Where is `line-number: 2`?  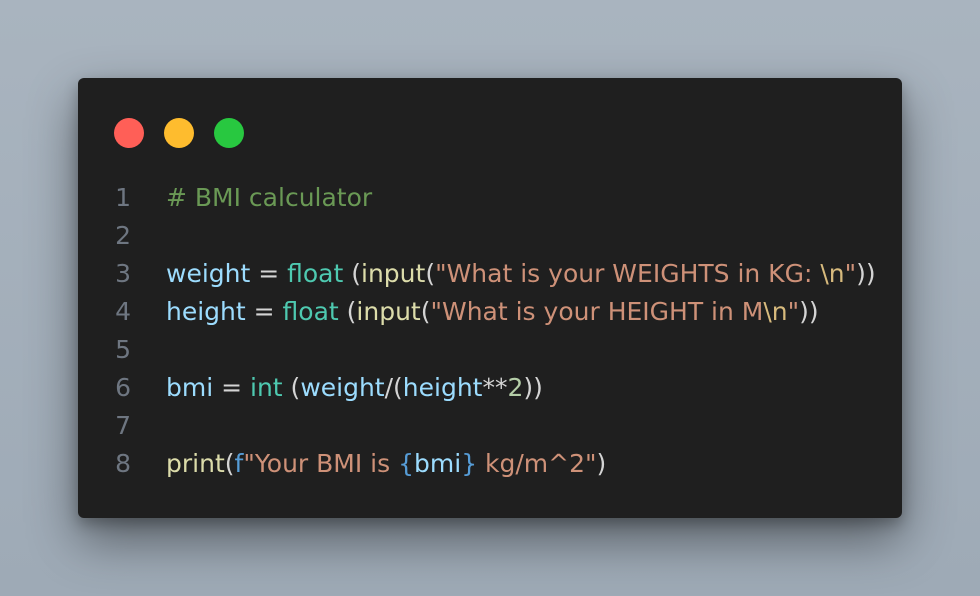 line-number: 2 is located at coordinates (123, 235).